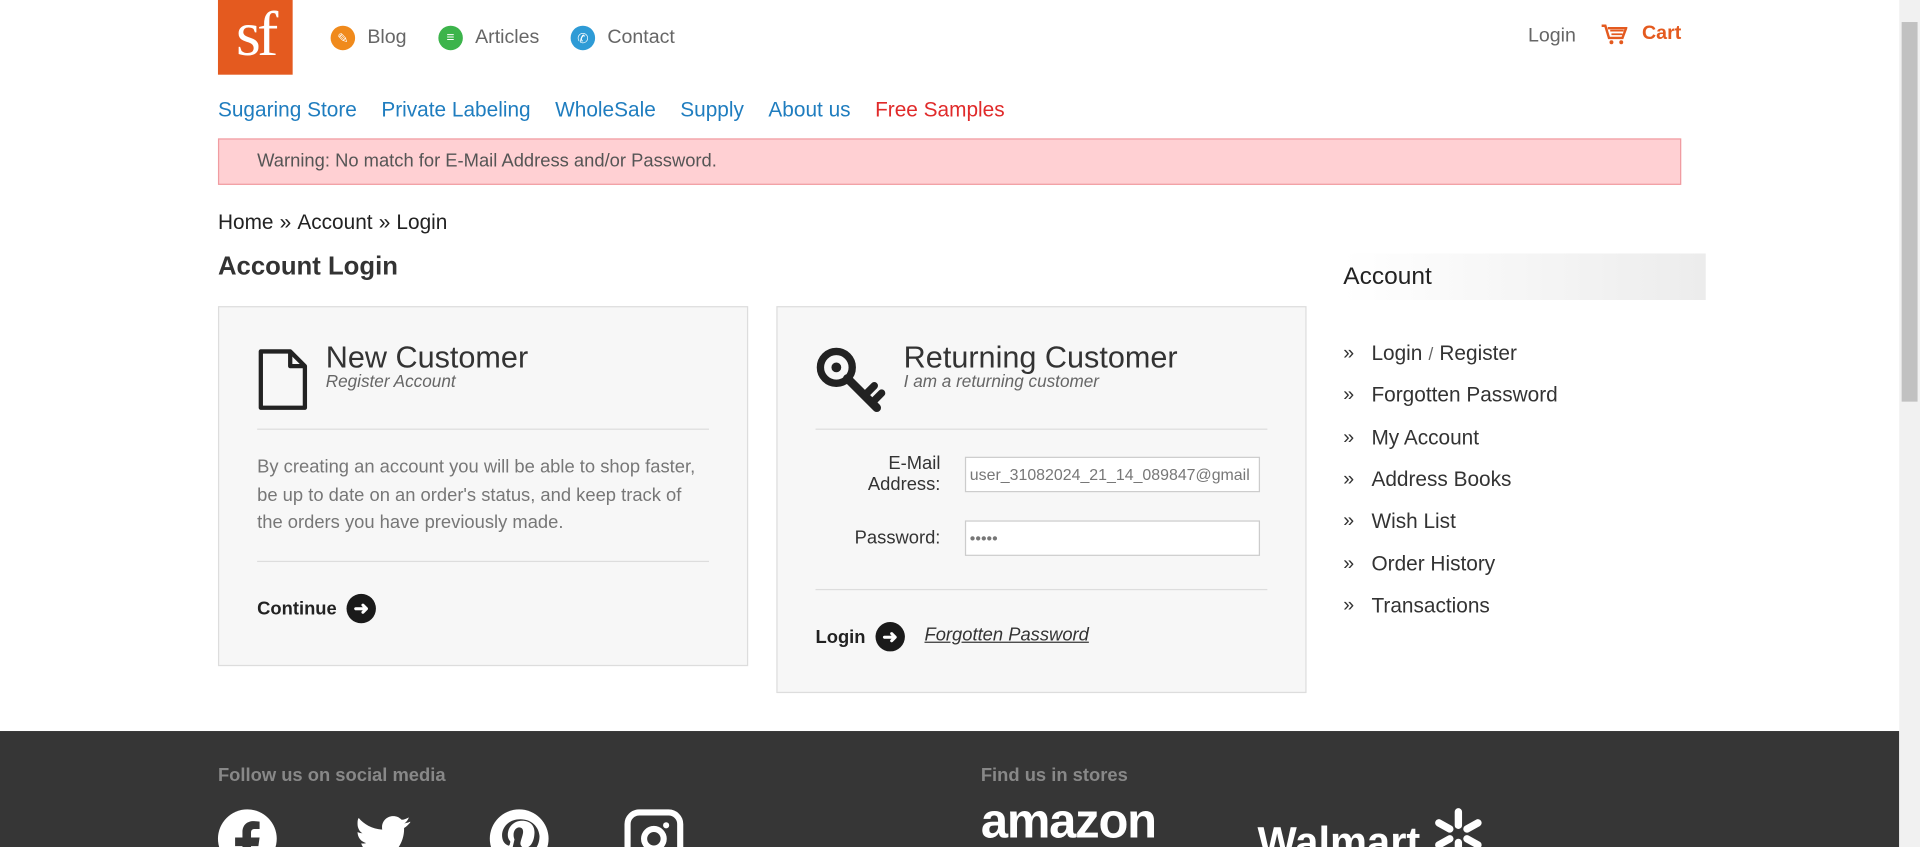  Describe the element at coordinates (247, 828) in the screenshot. I see `facebook-icon` at that location.